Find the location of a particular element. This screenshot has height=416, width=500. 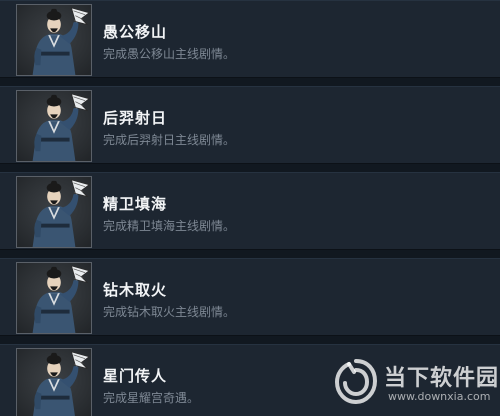

achievement-description: 完成愚公移山主线剧情。 is located at coordinates (169, 54).